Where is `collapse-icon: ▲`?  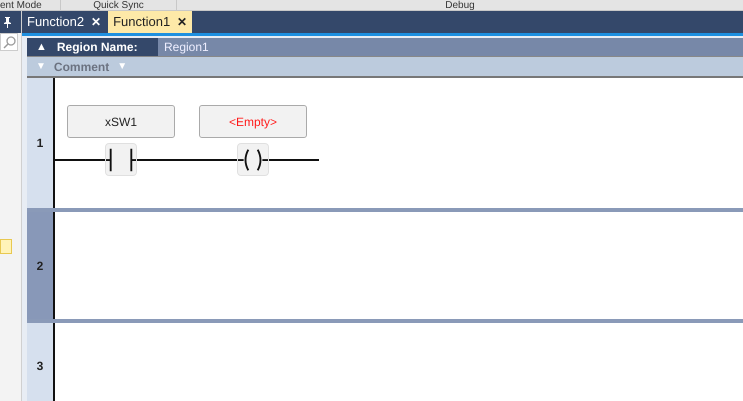
collapse-icon: ▲ is located at coordinates (41, 47).